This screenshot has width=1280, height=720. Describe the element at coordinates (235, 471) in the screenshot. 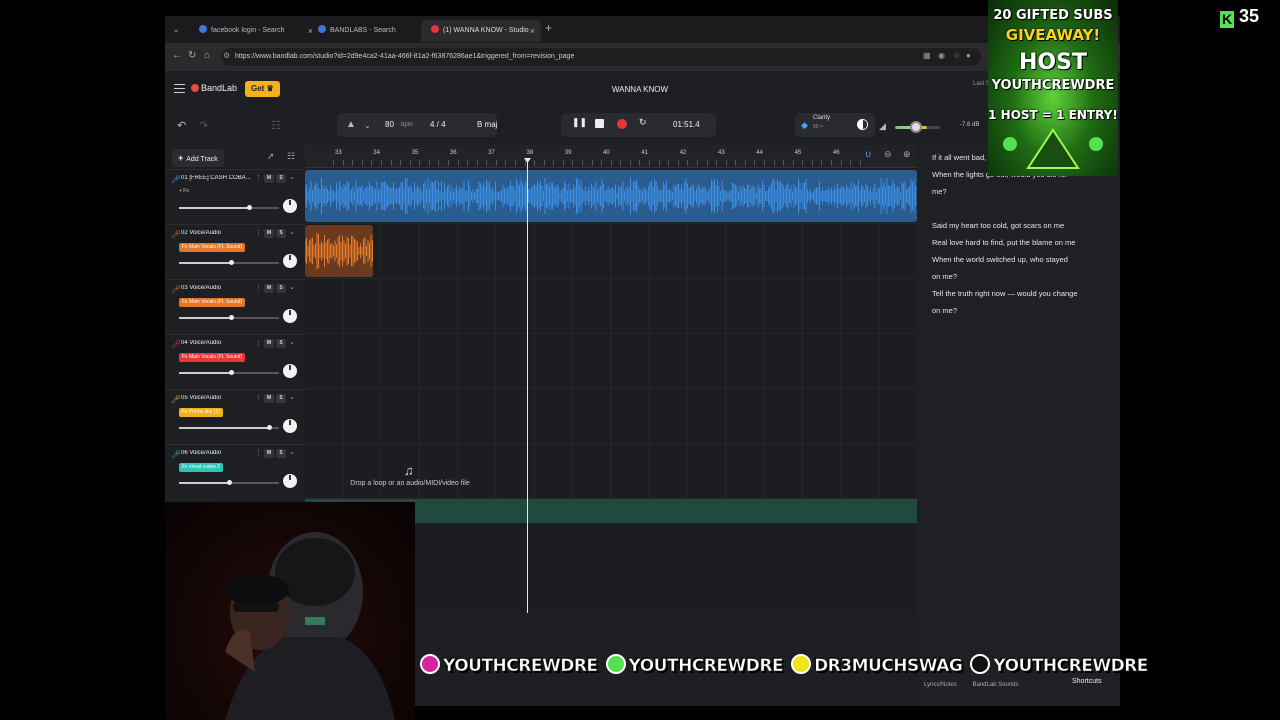

I see `track-header: 🎤︎ 06 Voice/Audio ⋮ M S ⌄ Fx cheat codes 2` at that location.